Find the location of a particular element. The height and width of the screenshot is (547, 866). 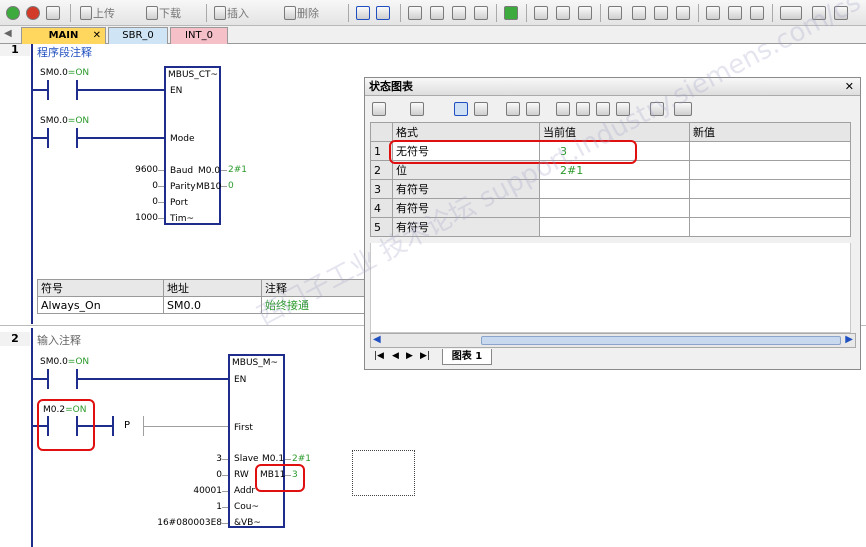

stop-icon is located at coordinates (33, 13).